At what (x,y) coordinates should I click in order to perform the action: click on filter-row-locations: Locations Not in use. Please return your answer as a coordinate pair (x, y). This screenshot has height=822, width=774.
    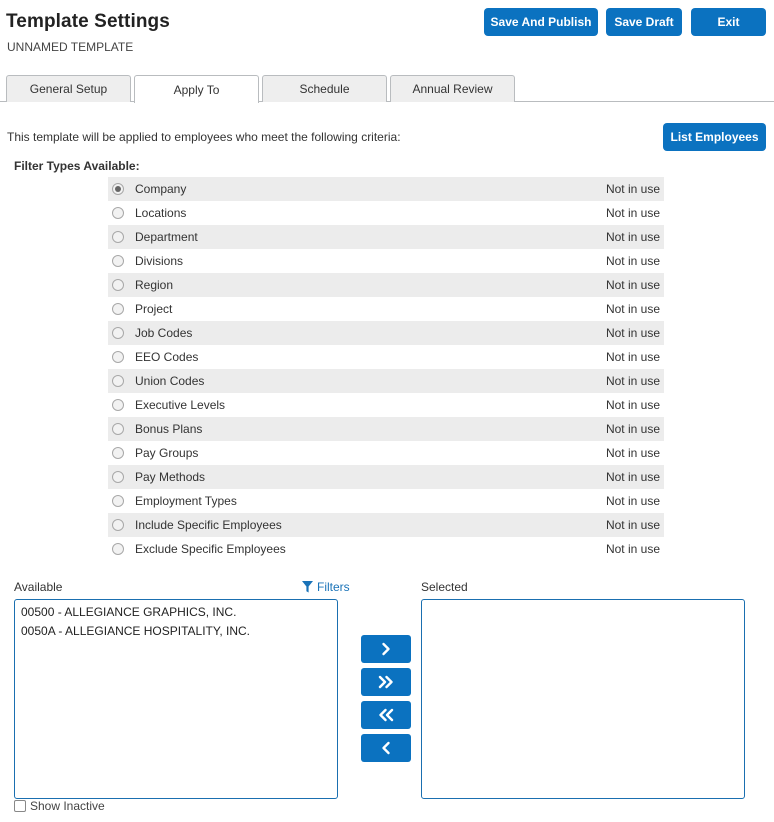
    Looking at the image, I should click on (386, 213).